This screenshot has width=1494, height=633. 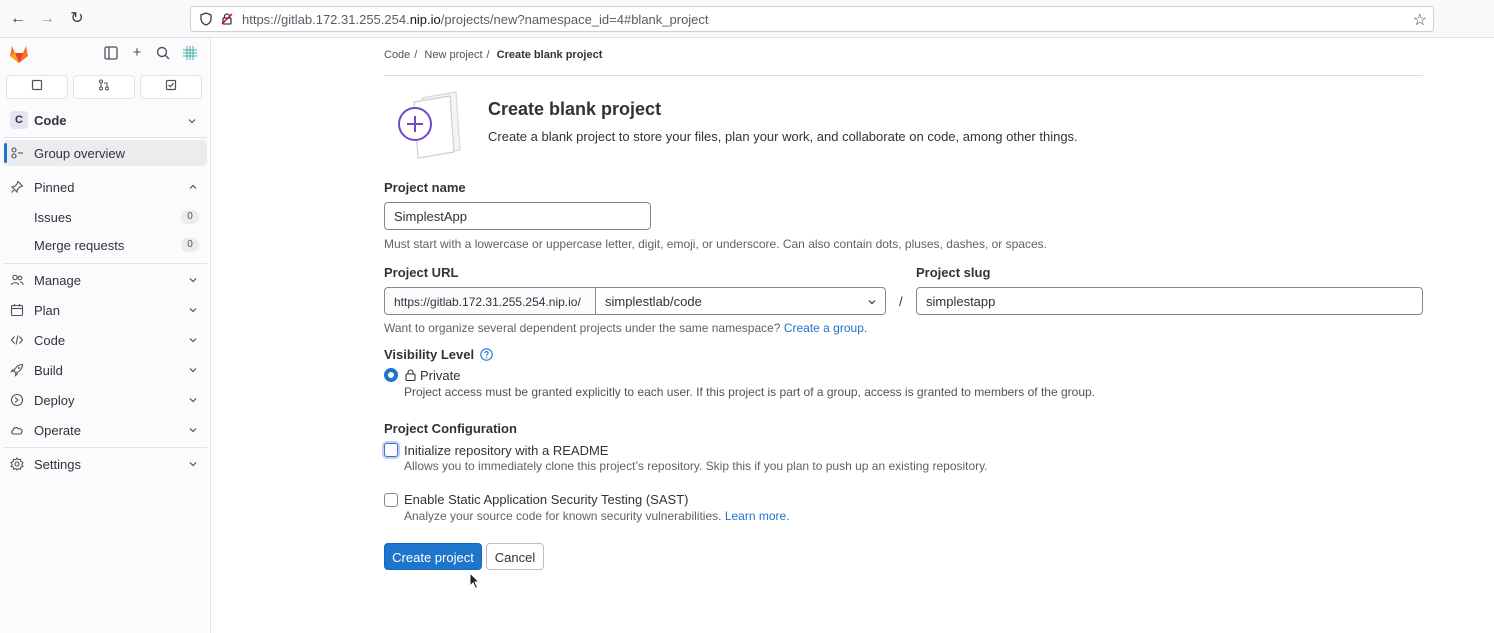 What do you see at coordinates (19, 120) in the screenshot?
I see `group-avatar: C` at bounding box center [19, 120].